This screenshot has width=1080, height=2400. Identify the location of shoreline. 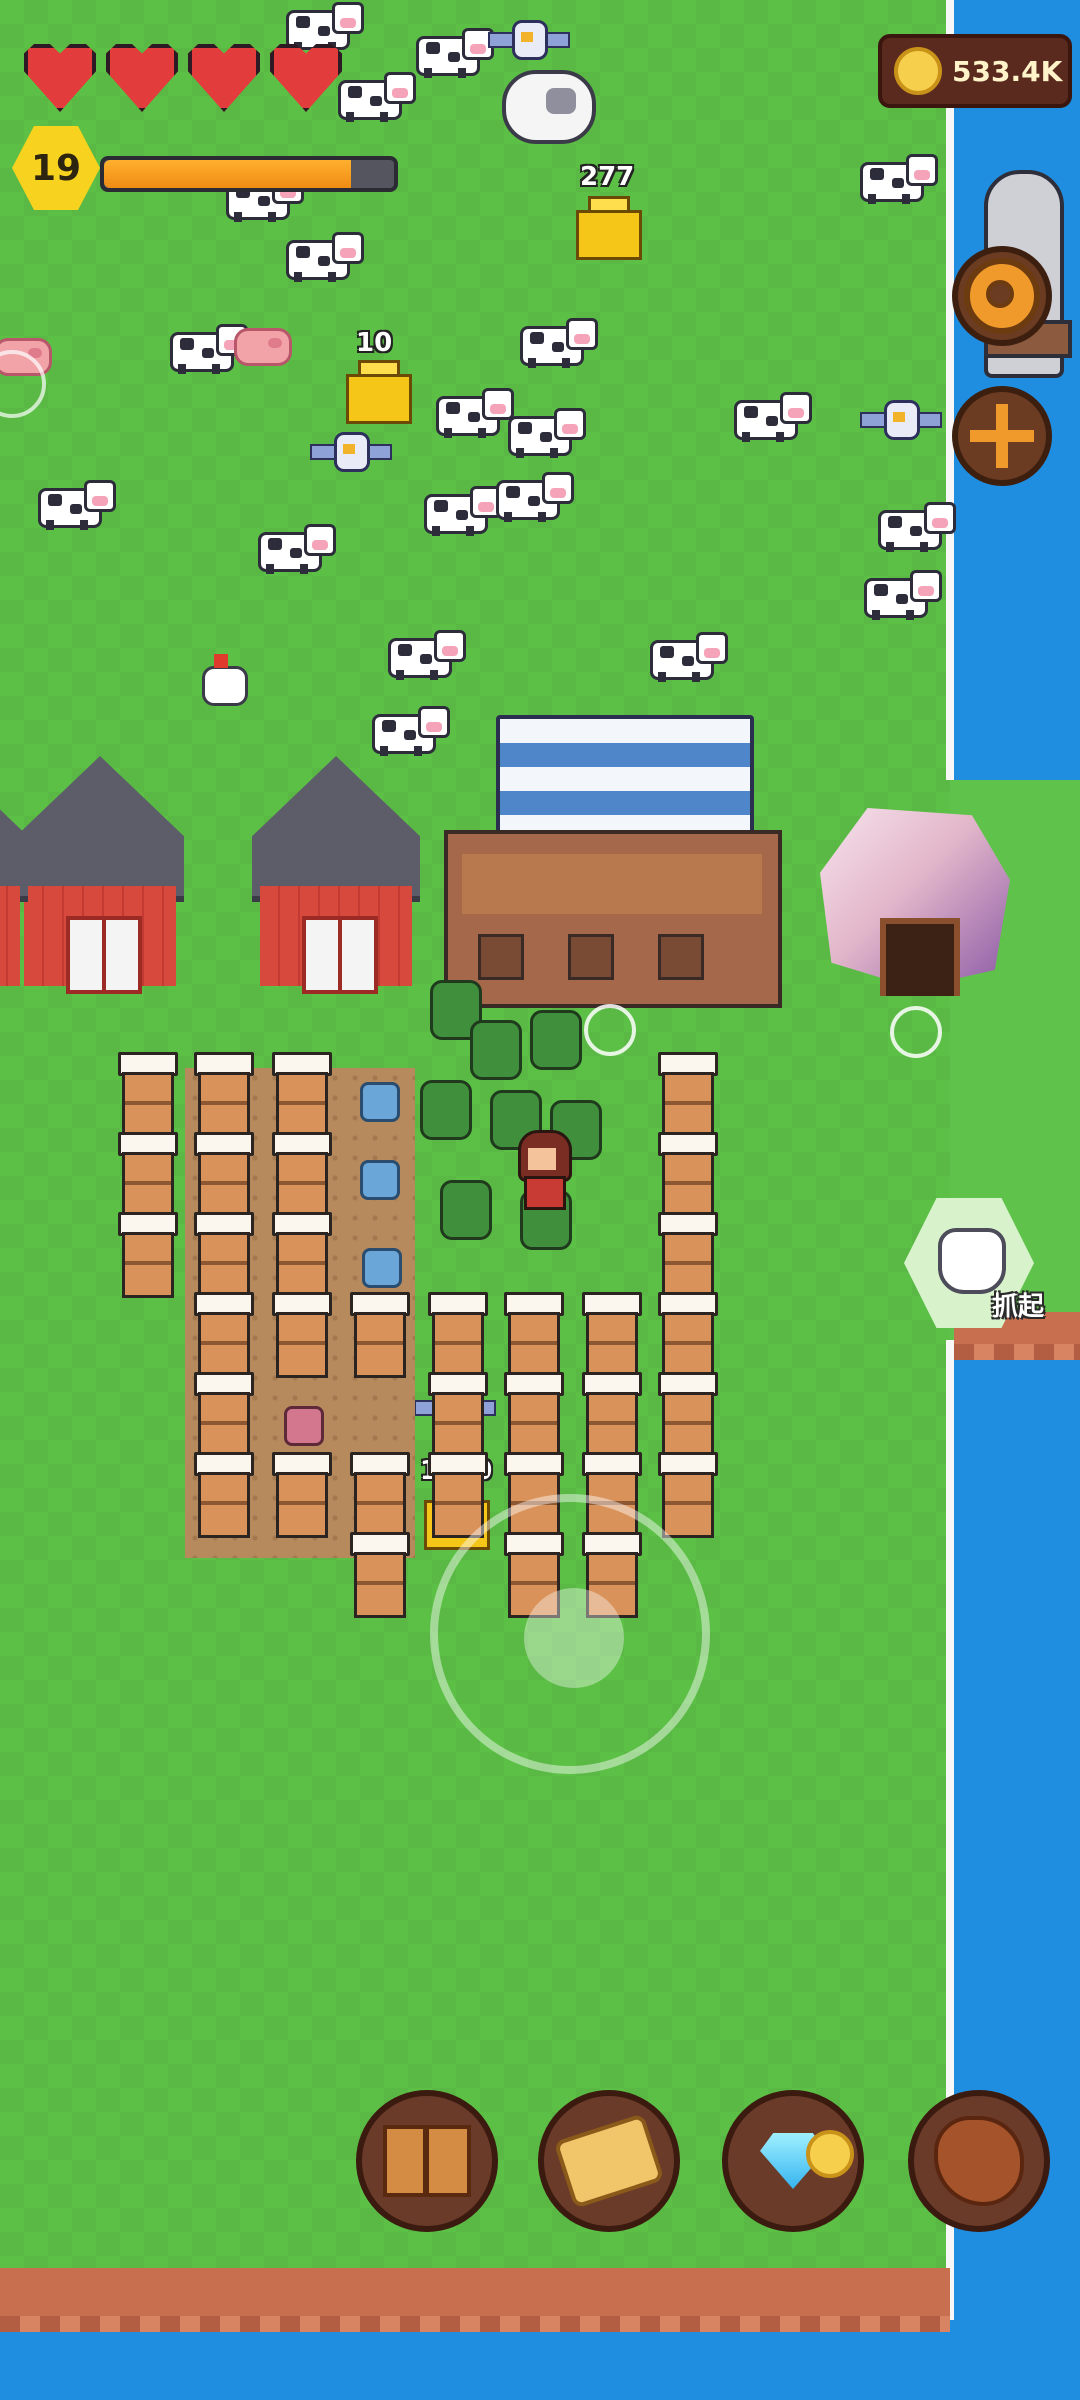
(950, 390).